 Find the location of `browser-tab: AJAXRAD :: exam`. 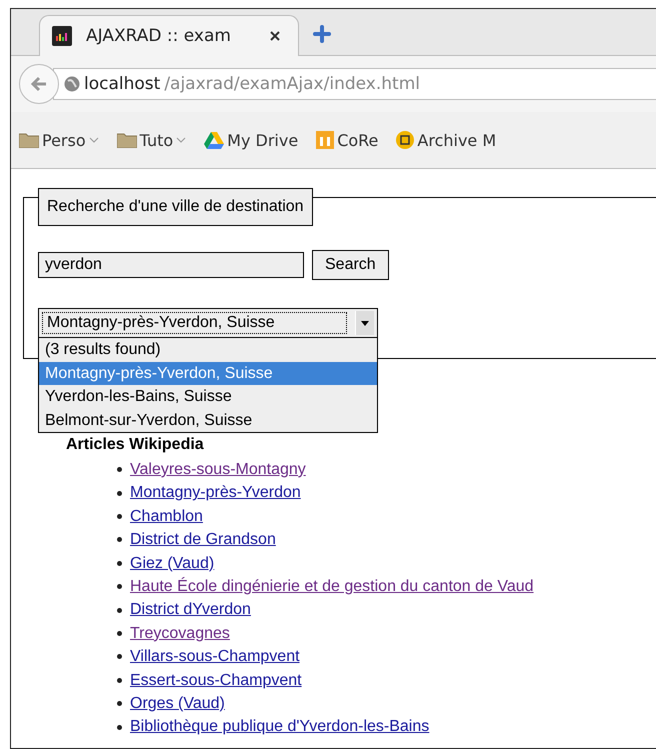

browser-tab: AJAXRAD :: exam is located at coordinates (169, 35).